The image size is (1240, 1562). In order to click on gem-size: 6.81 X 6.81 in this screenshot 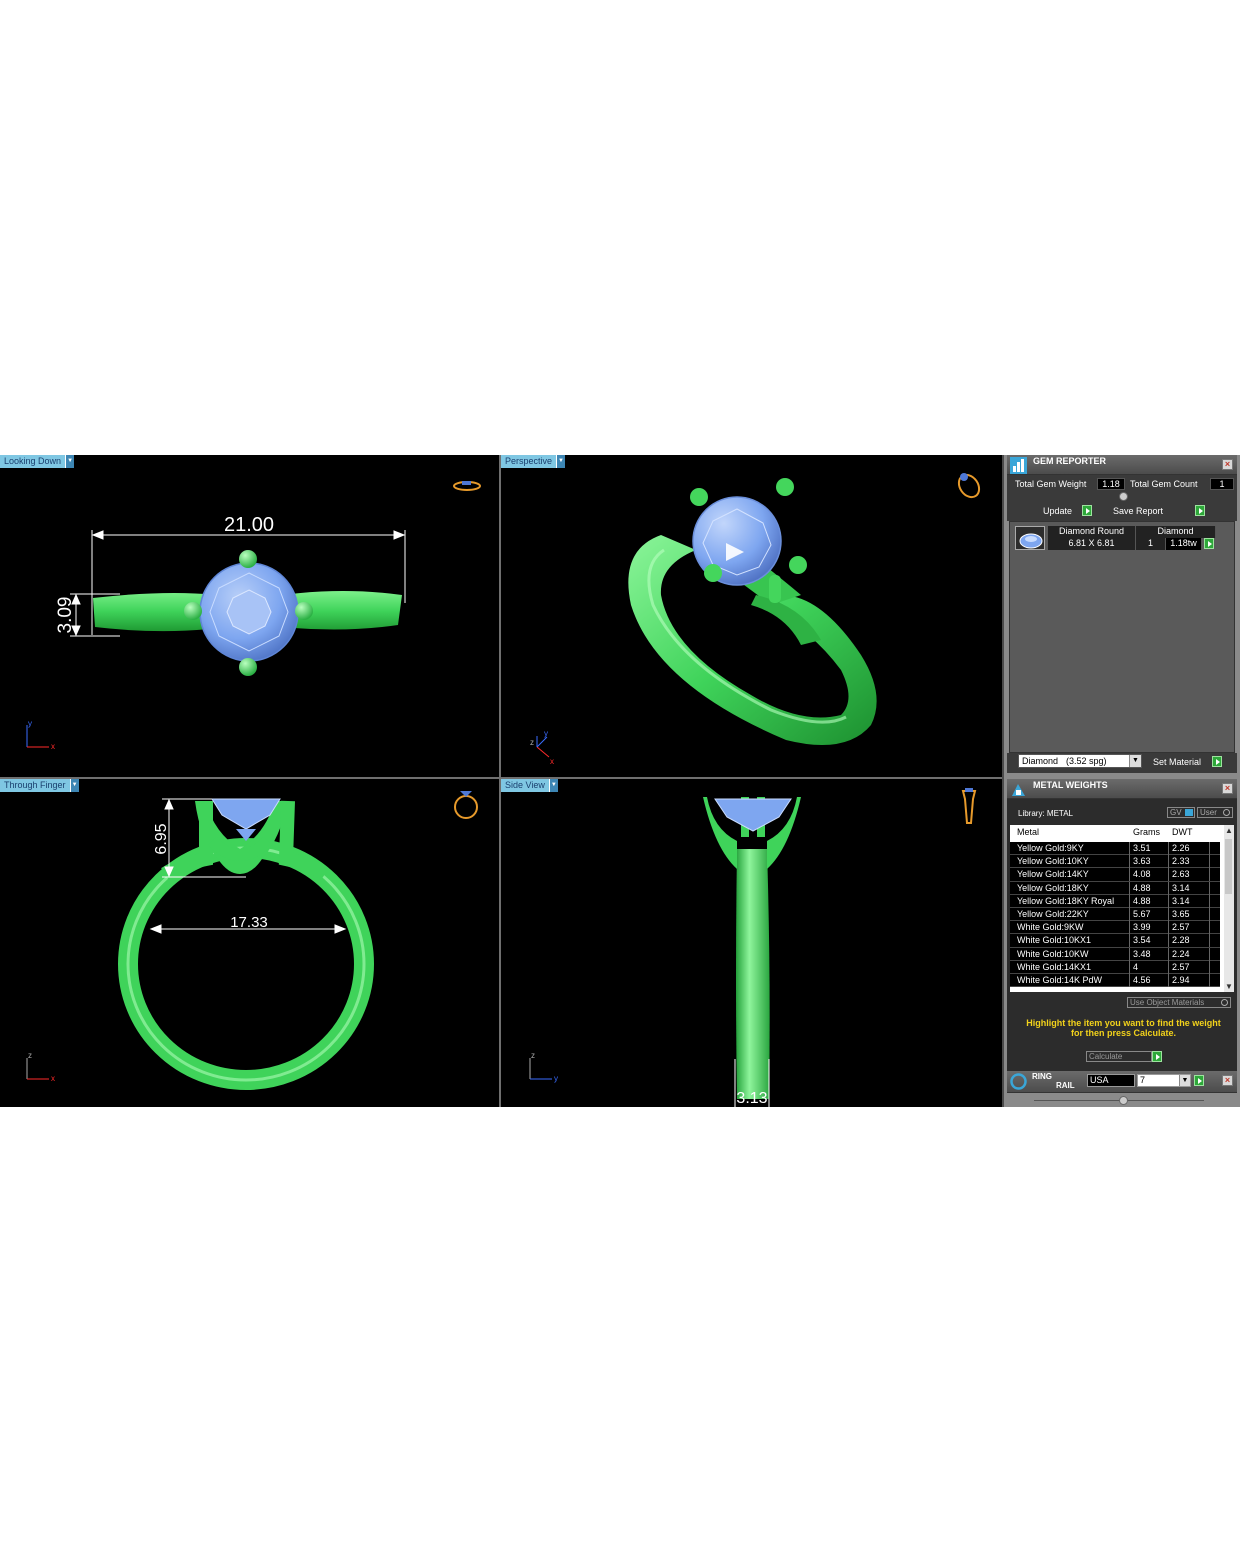, I will do `click(1092, 544)`.